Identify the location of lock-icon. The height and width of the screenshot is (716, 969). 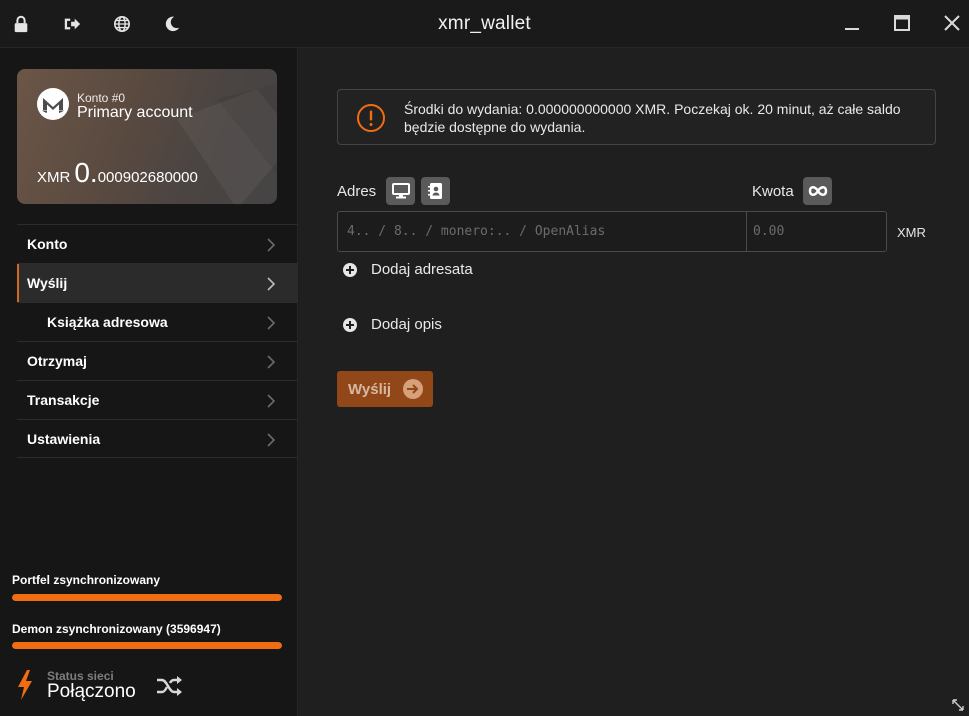
(21, 24).